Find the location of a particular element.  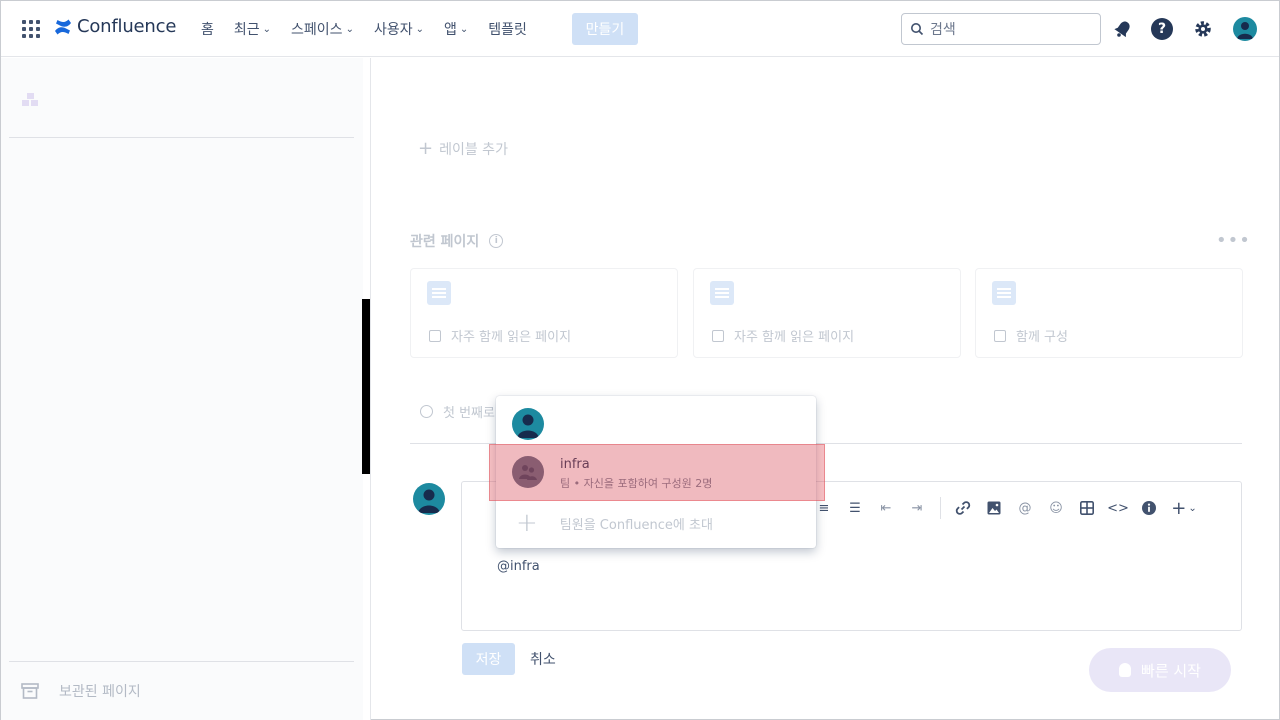

search-placeholder: 검색 is located at coordinates (943, 30).